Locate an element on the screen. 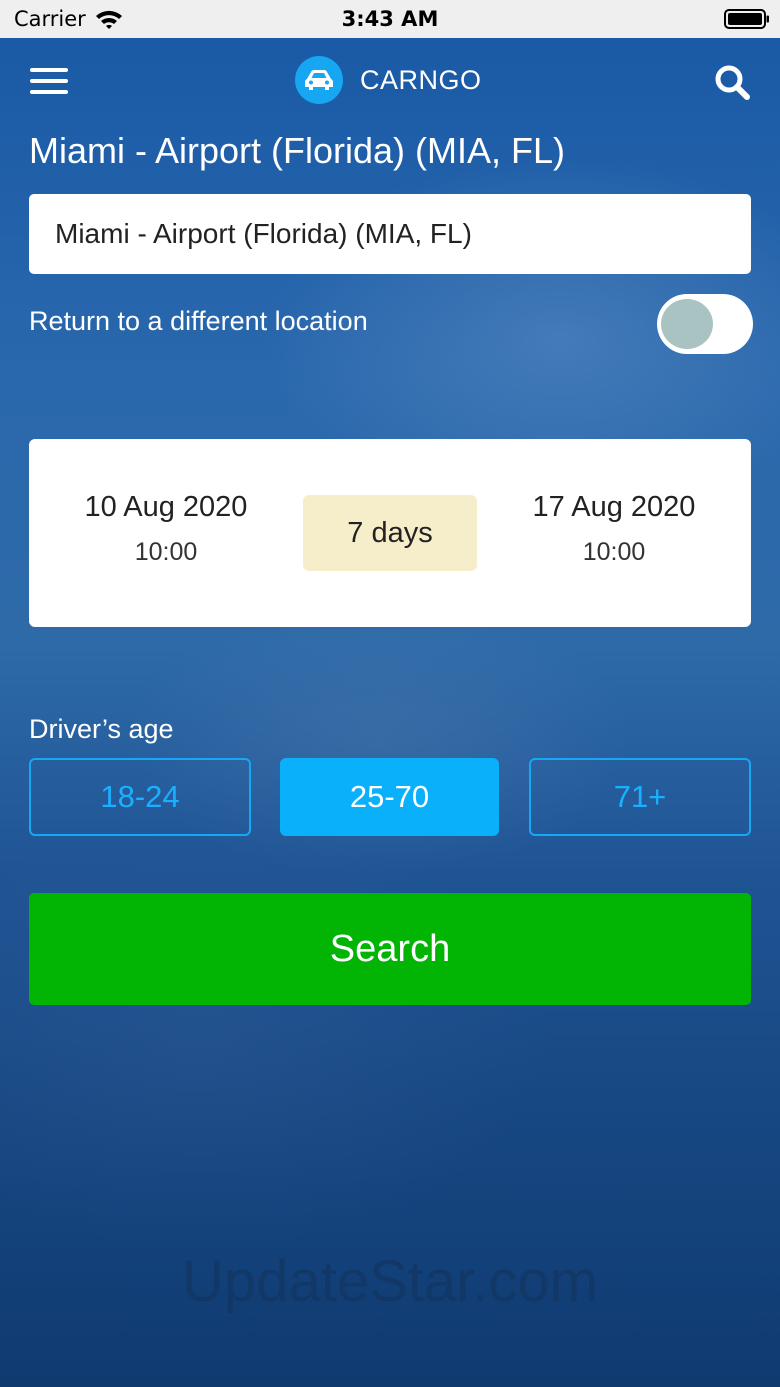 Image resolution: width=780 pixels, height=1387 pixels. watermark-text: UpdateStar.com is located at coordinates (390, 1281).